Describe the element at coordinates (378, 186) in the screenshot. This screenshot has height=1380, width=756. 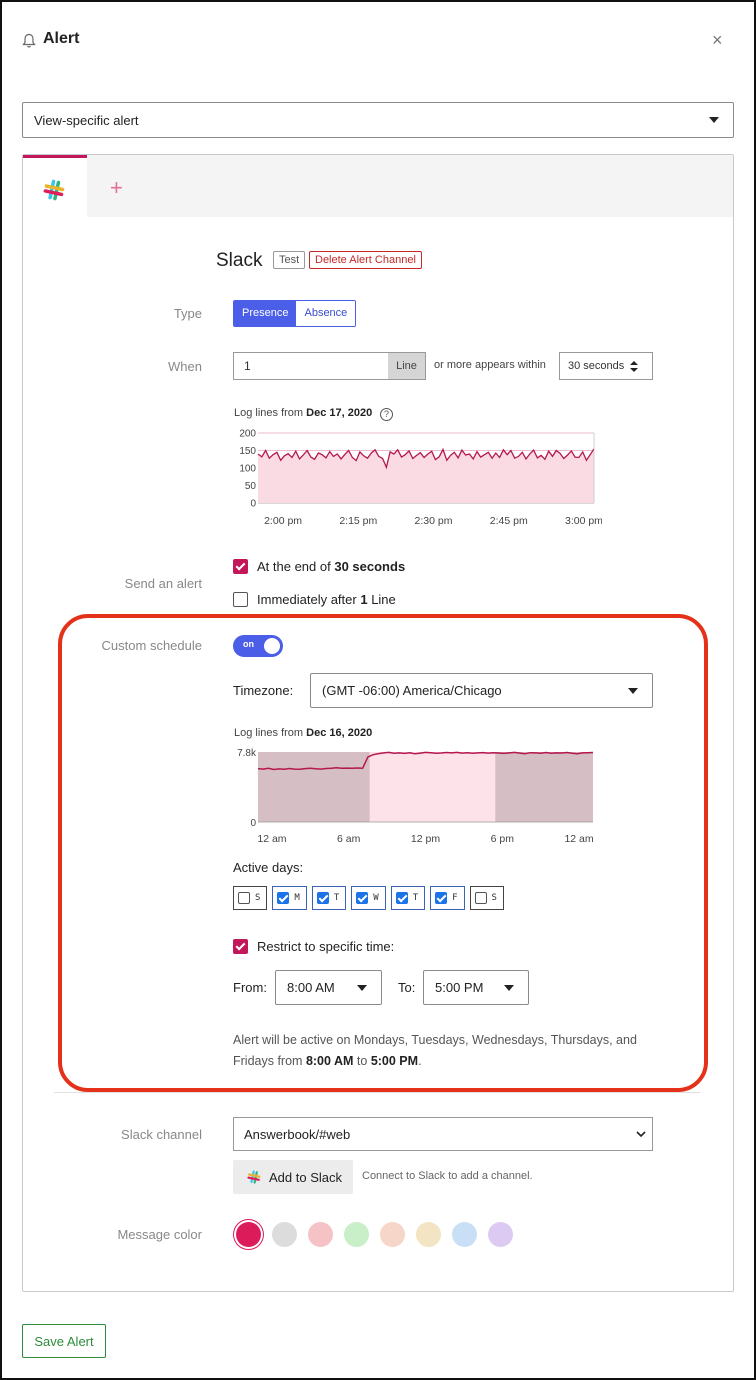
I see `channel-tabbar` at that location.